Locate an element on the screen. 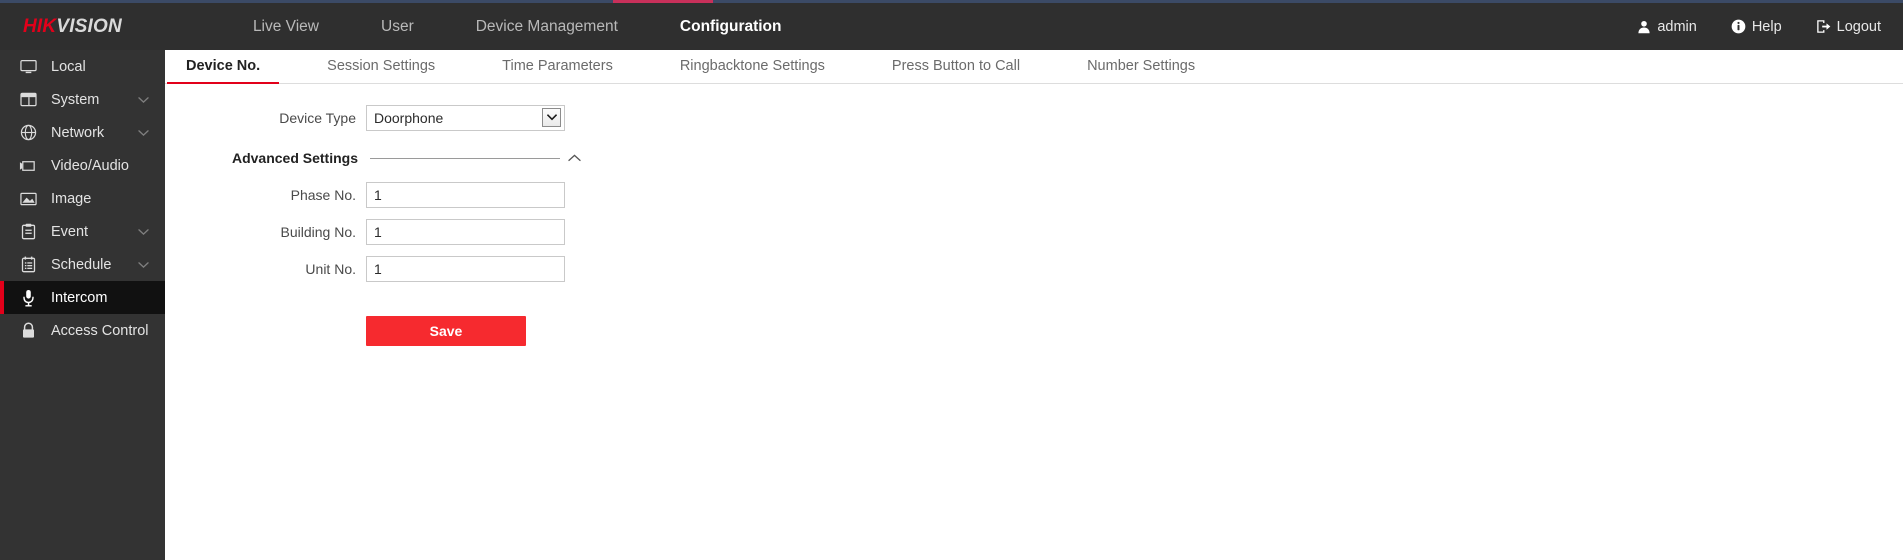 The height and width of the screenshot is (560, 1903). account-label: admin is located at coordinates (1677, 26).